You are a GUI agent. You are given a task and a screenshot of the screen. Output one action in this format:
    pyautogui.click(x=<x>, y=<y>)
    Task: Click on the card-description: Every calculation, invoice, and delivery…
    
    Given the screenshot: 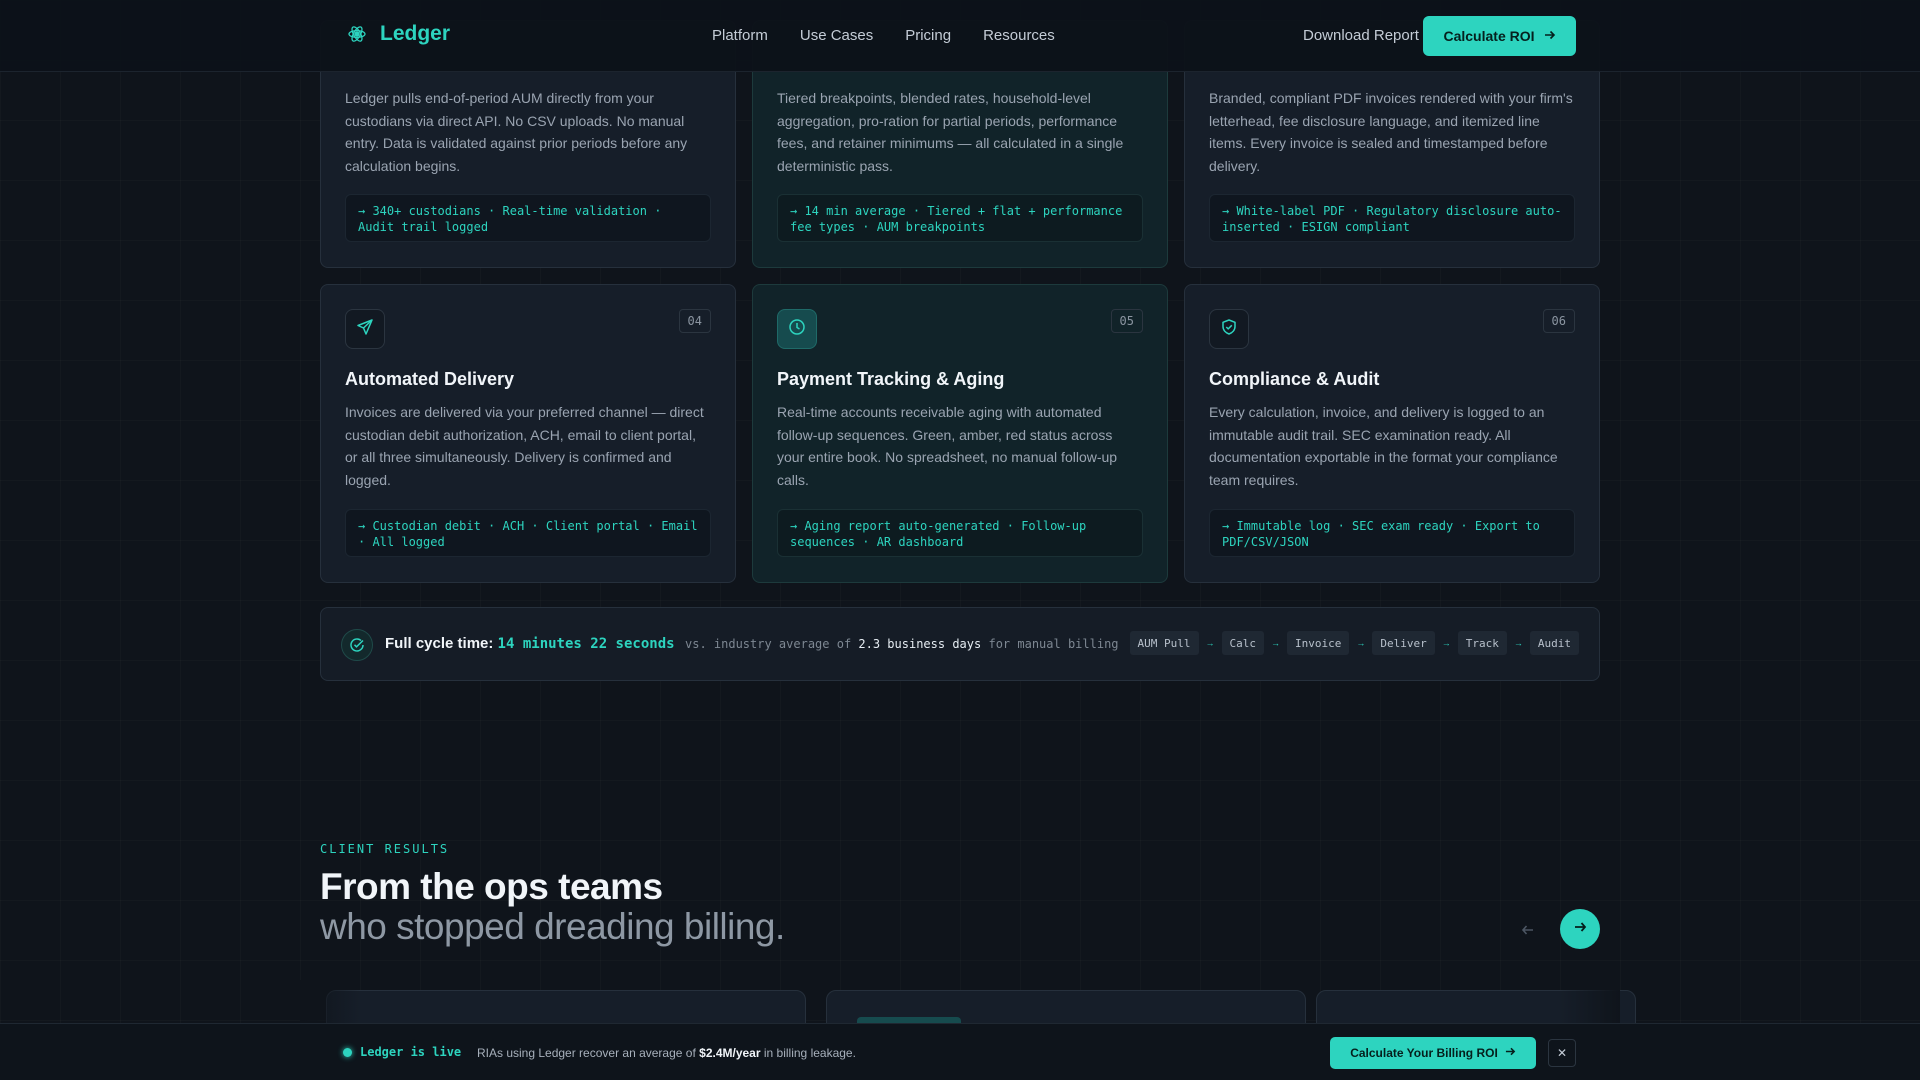 What is the action you would take?
    pyautogui.click(x=1383, y=446)
    